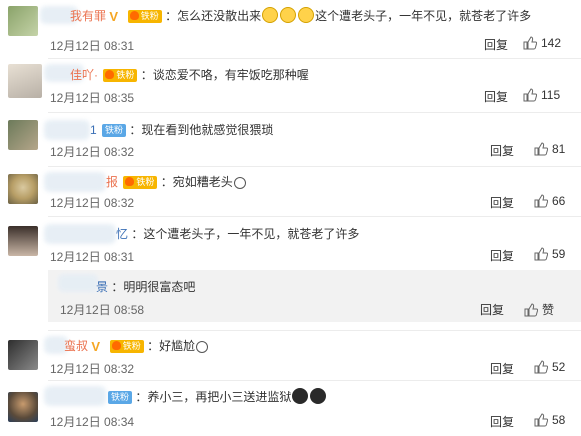 This screenshot has width=581, height=436. I want to click on comment-date: 12月12日 08:35, so click(92, 98).